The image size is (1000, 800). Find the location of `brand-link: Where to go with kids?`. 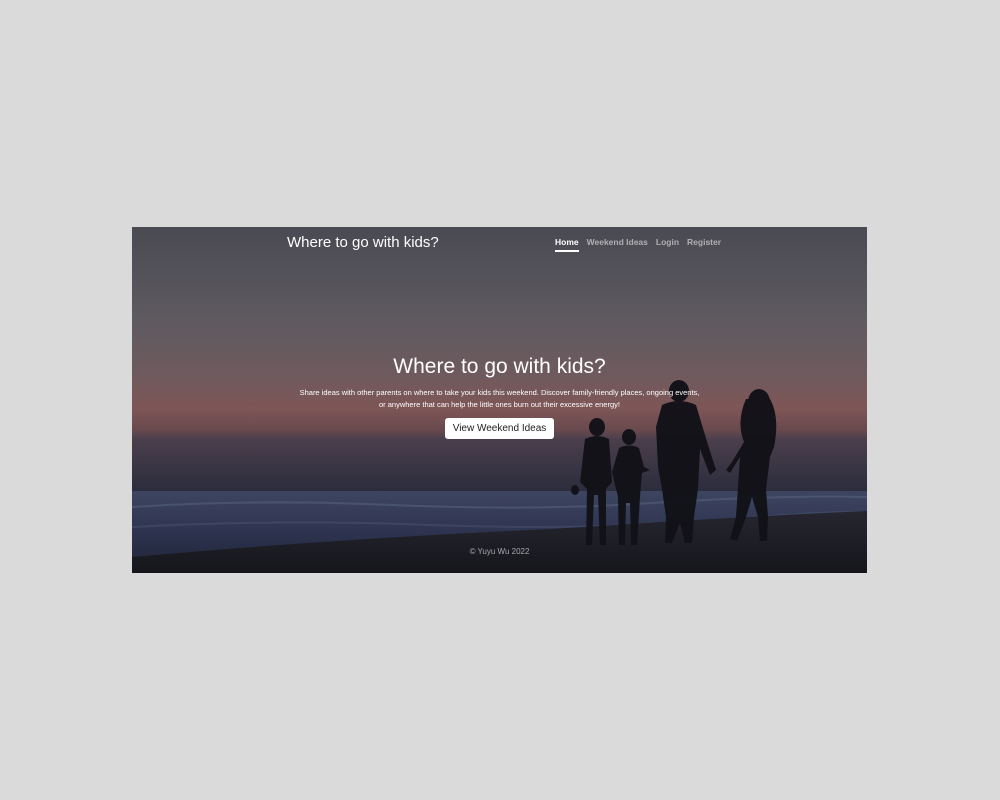

brand-link: Where to go with kids? is located at coordinates (363, 242).